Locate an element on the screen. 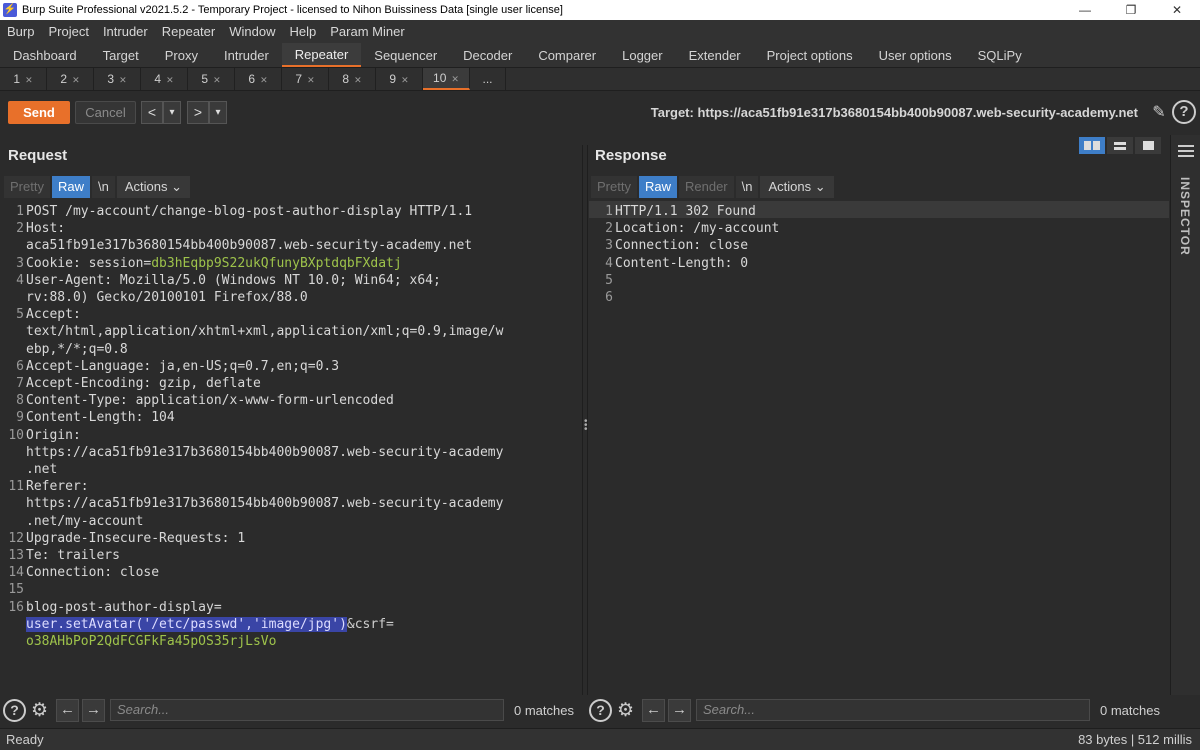 This screenshot has width=1200, height=750. repeater-tab: 3 ✕ is located at coordinates (117, 79).